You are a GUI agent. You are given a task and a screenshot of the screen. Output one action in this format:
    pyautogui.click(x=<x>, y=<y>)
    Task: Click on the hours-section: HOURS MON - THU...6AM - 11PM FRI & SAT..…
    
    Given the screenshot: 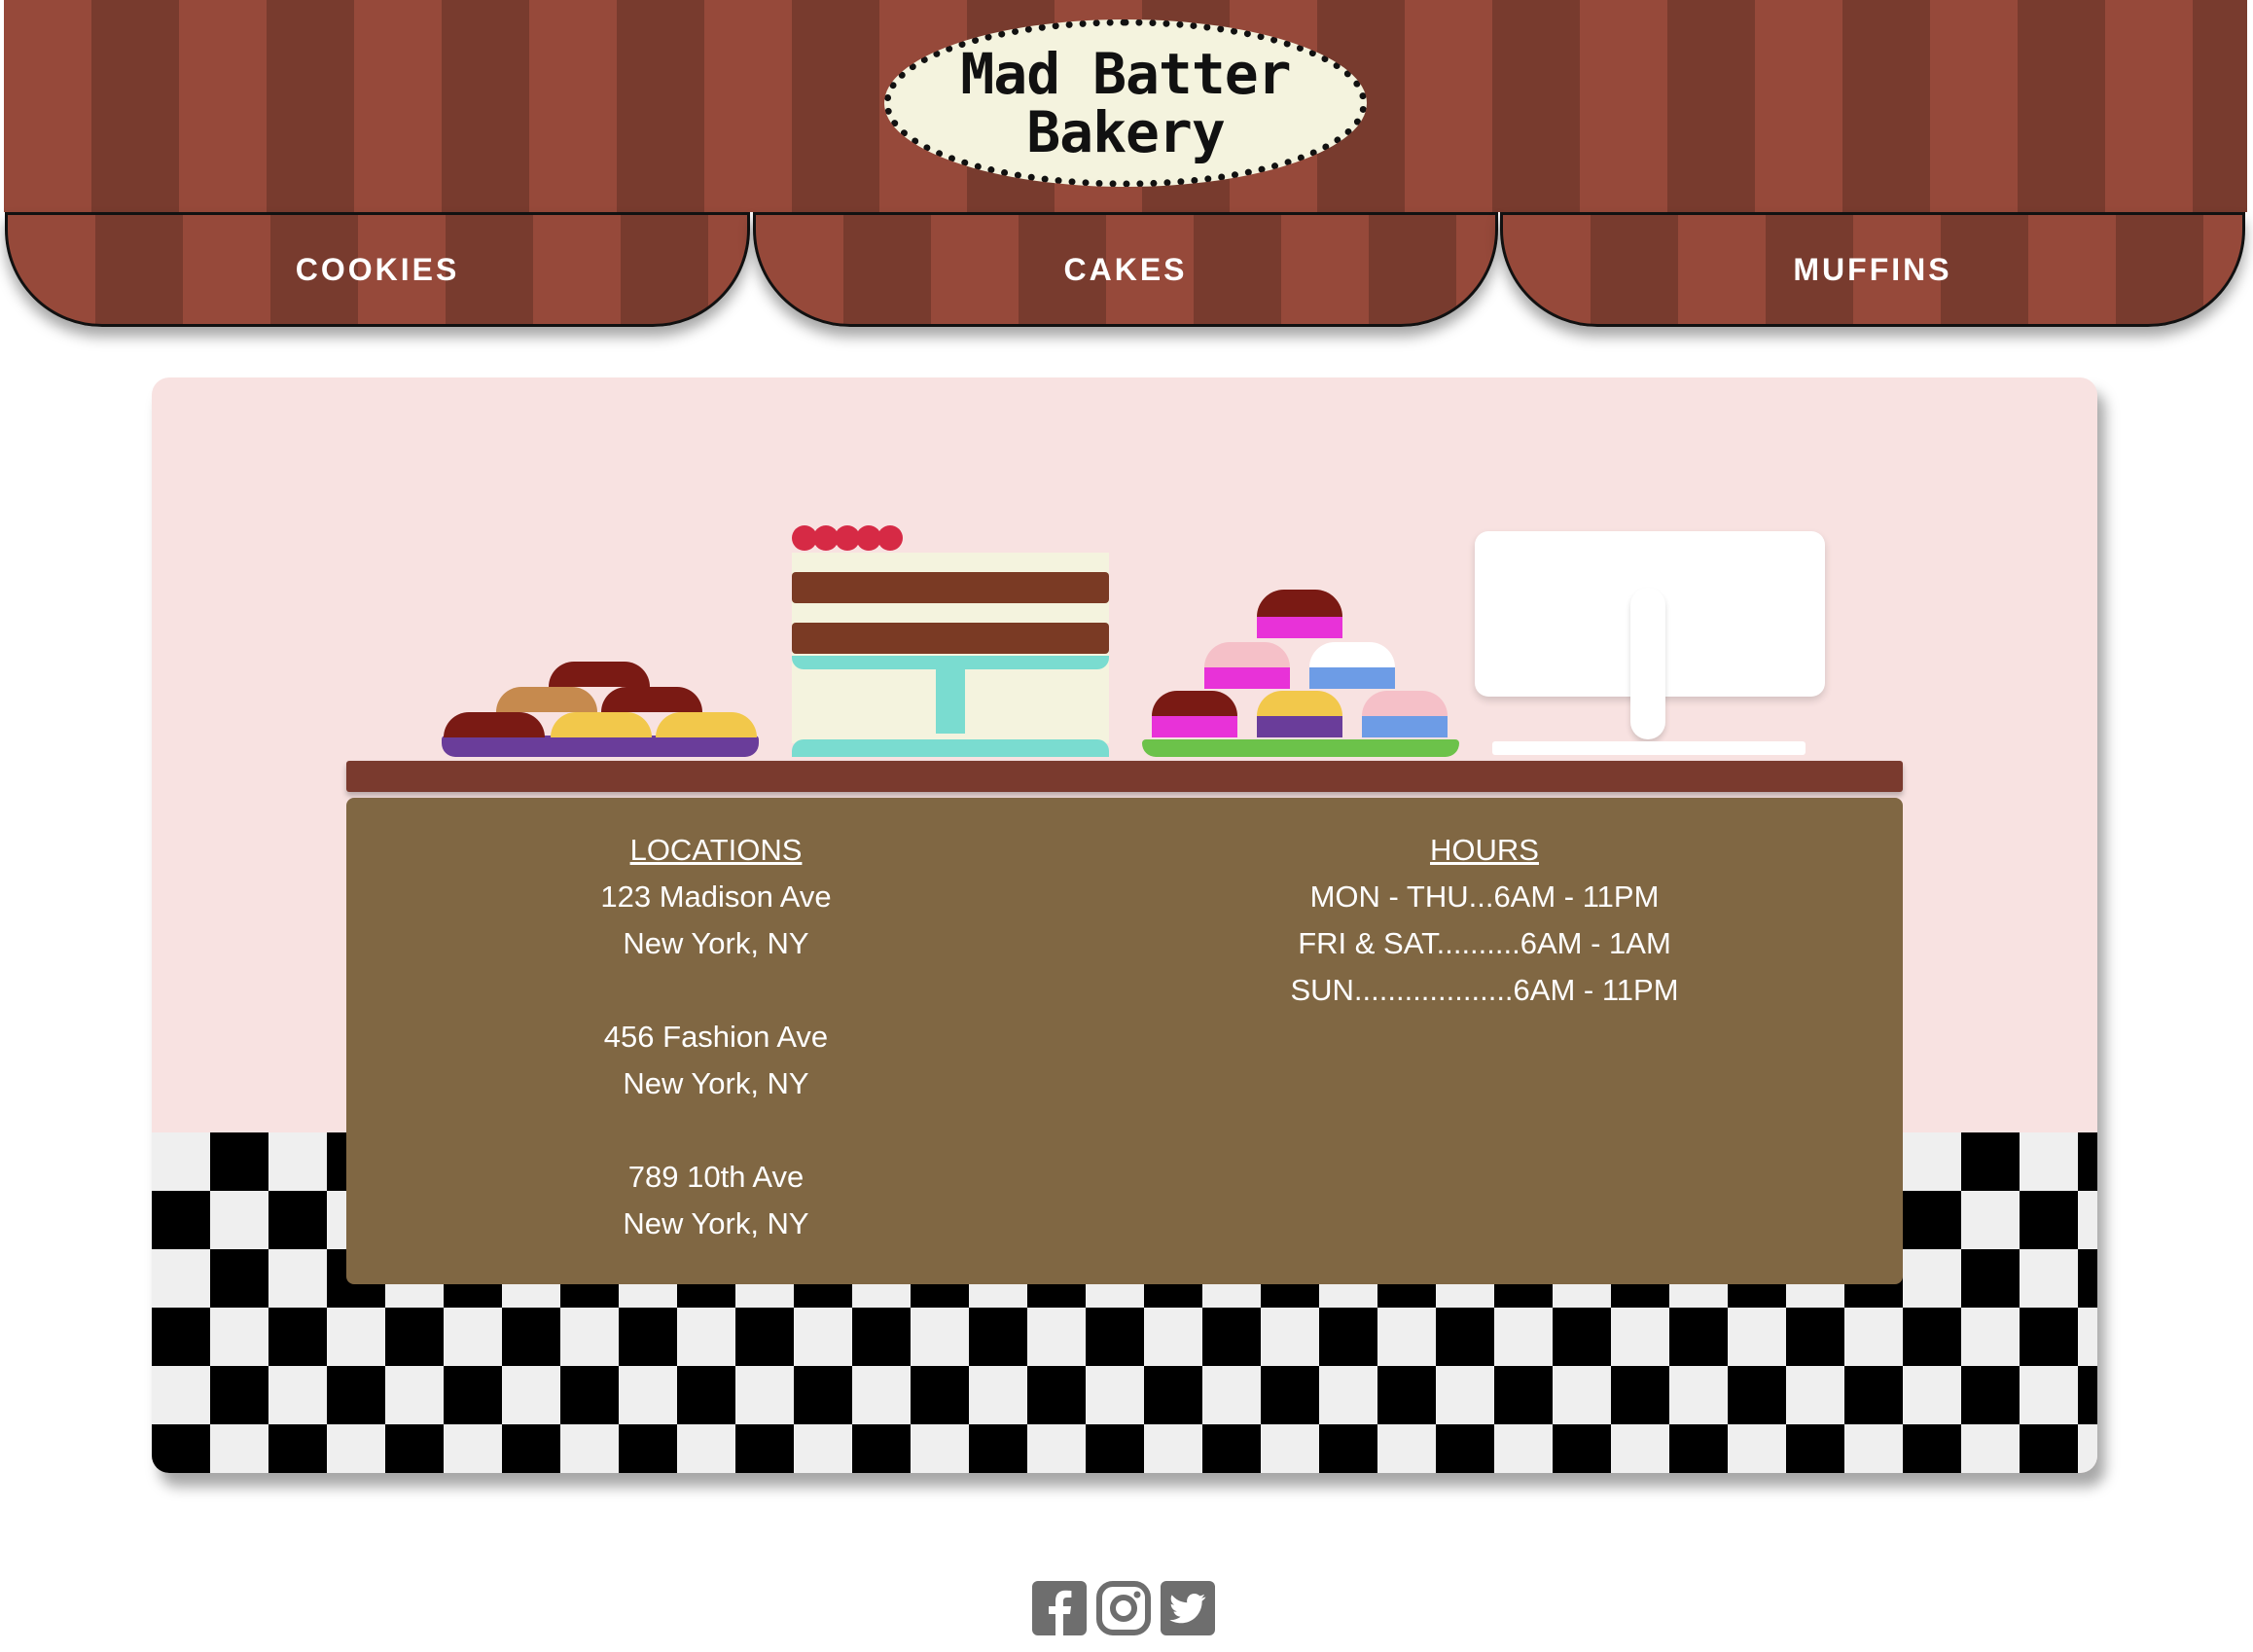 What is the action you would take?
    pyautogui.click(x=1484, y=920)
    